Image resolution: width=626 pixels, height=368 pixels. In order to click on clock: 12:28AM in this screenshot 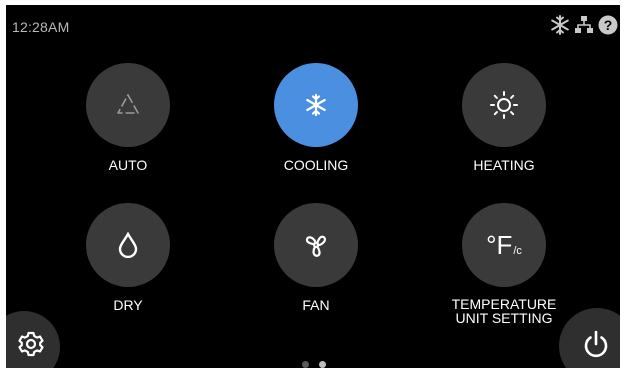, I will do `click(41, 27)`.